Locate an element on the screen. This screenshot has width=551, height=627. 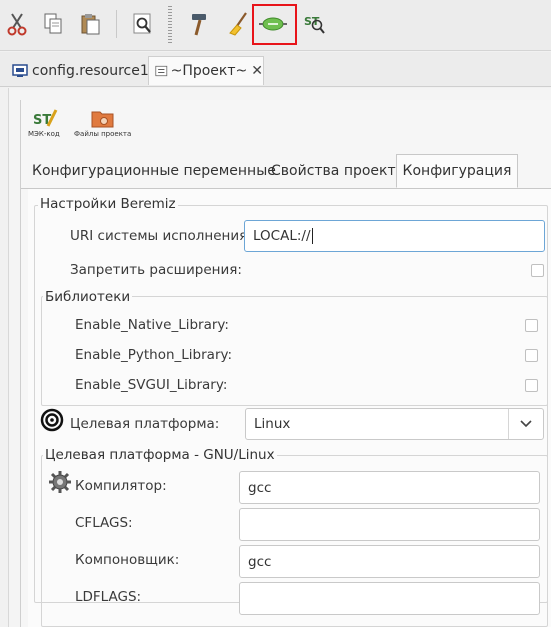
close-icon: ✕ is located at coordinates (257, 71).